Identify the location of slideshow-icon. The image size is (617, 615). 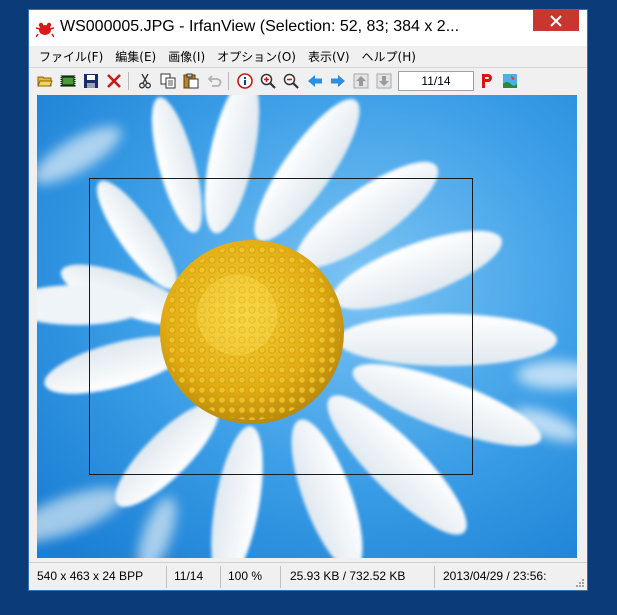
(68, 81).